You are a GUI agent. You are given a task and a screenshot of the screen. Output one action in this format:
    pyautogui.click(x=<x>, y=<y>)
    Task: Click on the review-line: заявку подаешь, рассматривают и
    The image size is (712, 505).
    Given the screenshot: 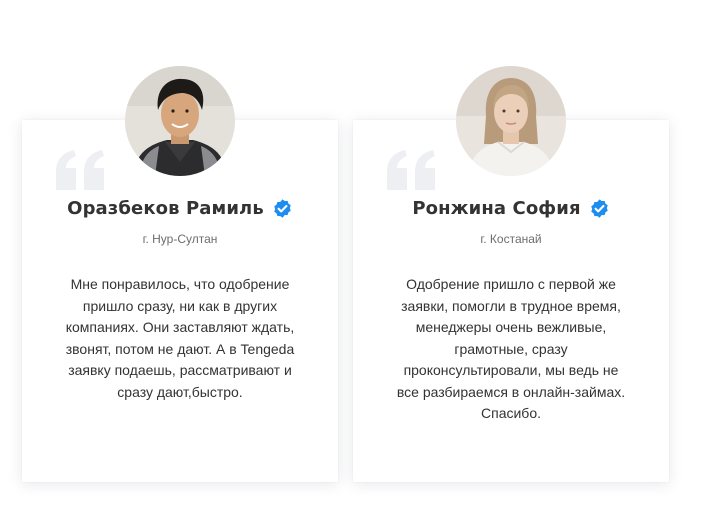 What is the action you would take?
    pyautogui.click(x=180, y=370)
    